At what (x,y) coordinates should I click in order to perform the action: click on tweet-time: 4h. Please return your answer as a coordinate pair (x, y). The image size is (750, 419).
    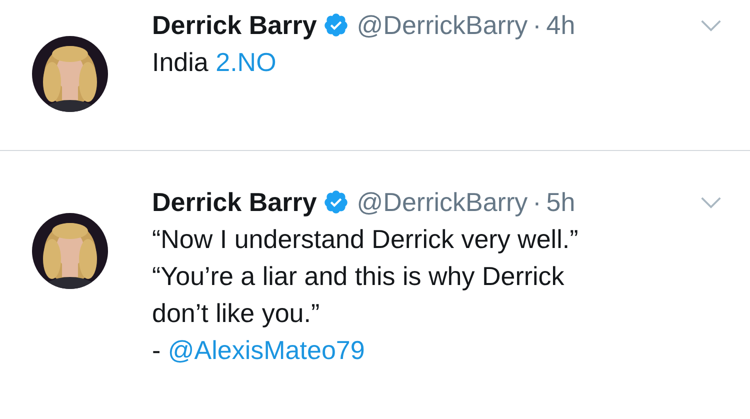
    Looking at the image, I should click on (561, 25).